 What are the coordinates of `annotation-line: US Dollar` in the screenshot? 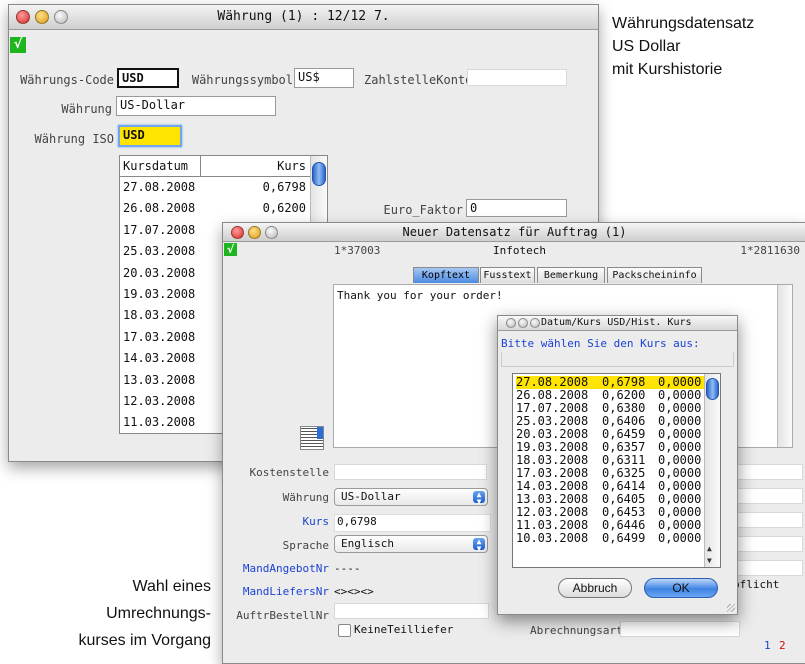 It's located at (646, 46).